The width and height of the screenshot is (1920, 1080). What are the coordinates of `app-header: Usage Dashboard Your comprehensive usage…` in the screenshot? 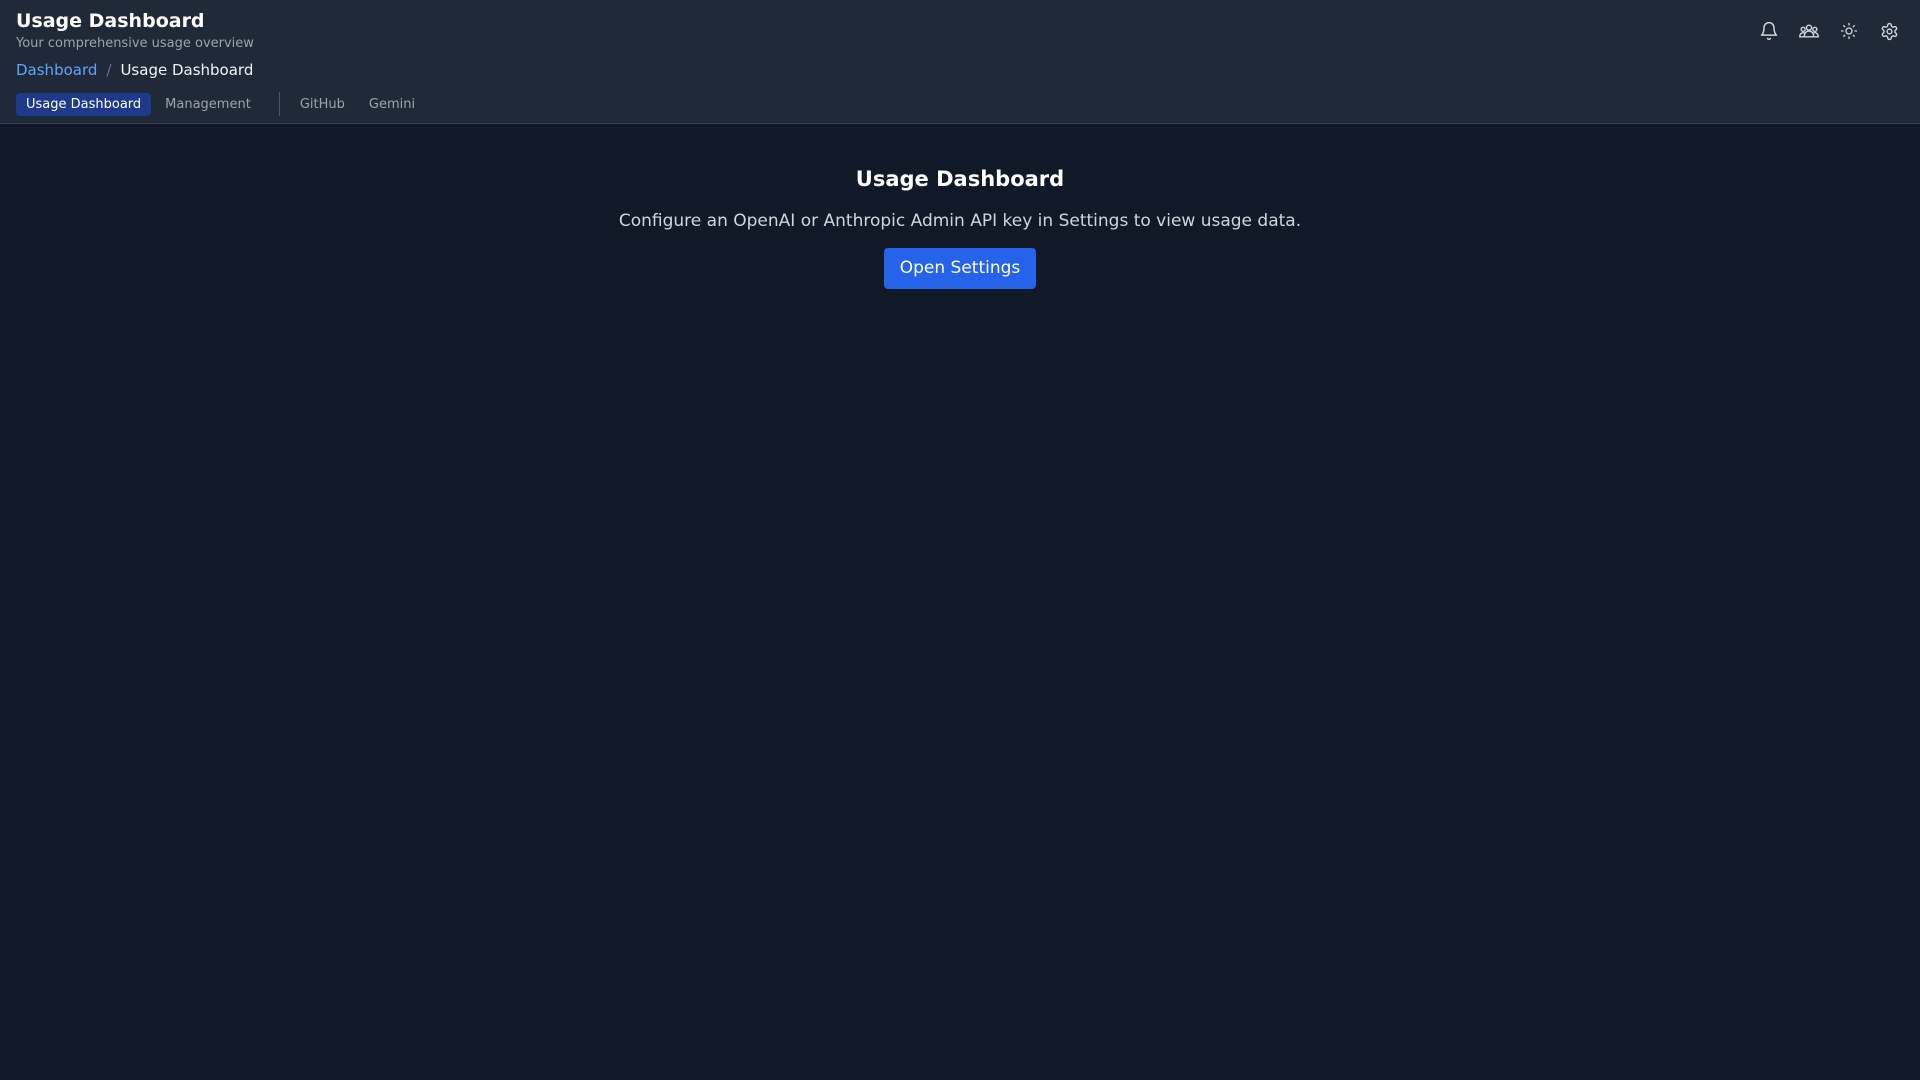 It's located at (960, 62).